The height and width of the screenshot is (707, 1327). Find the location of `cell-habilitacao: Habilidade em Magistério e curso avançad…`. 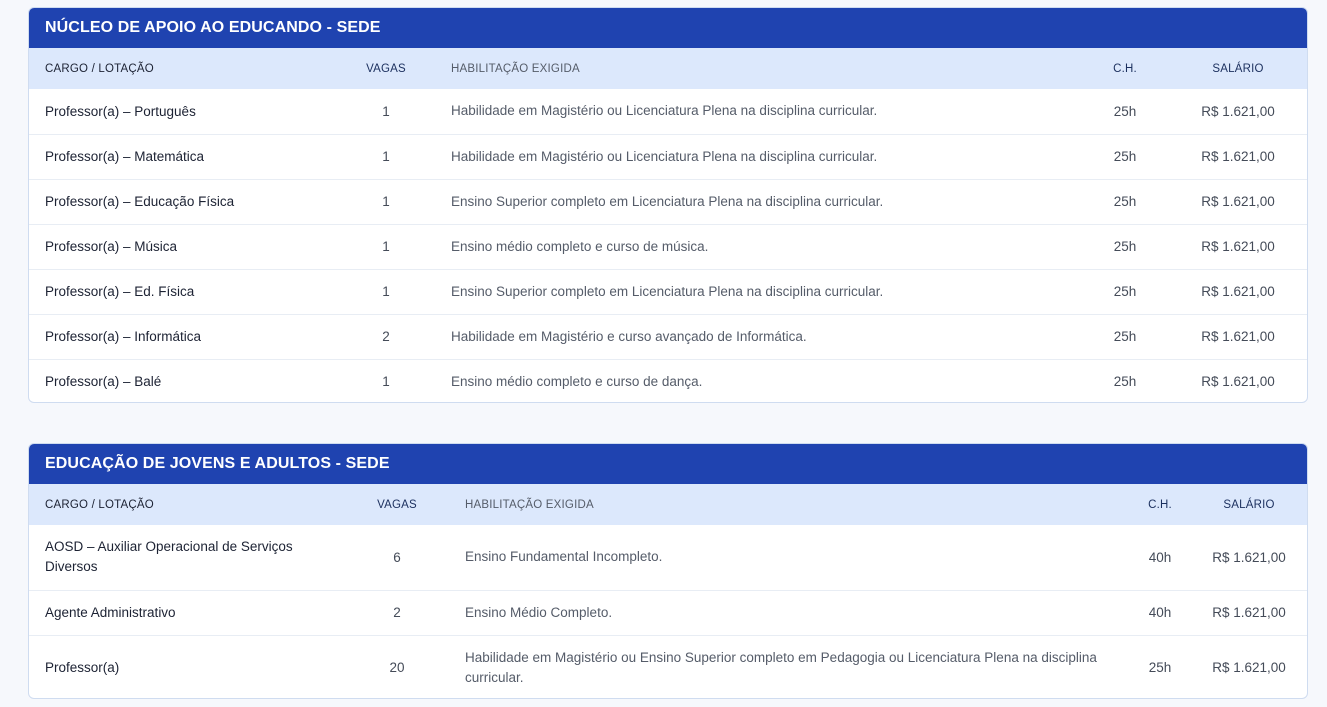

cell-habilitacao: Habilidade em Magistério e curso avançad… is located at coordinates (763, 336).